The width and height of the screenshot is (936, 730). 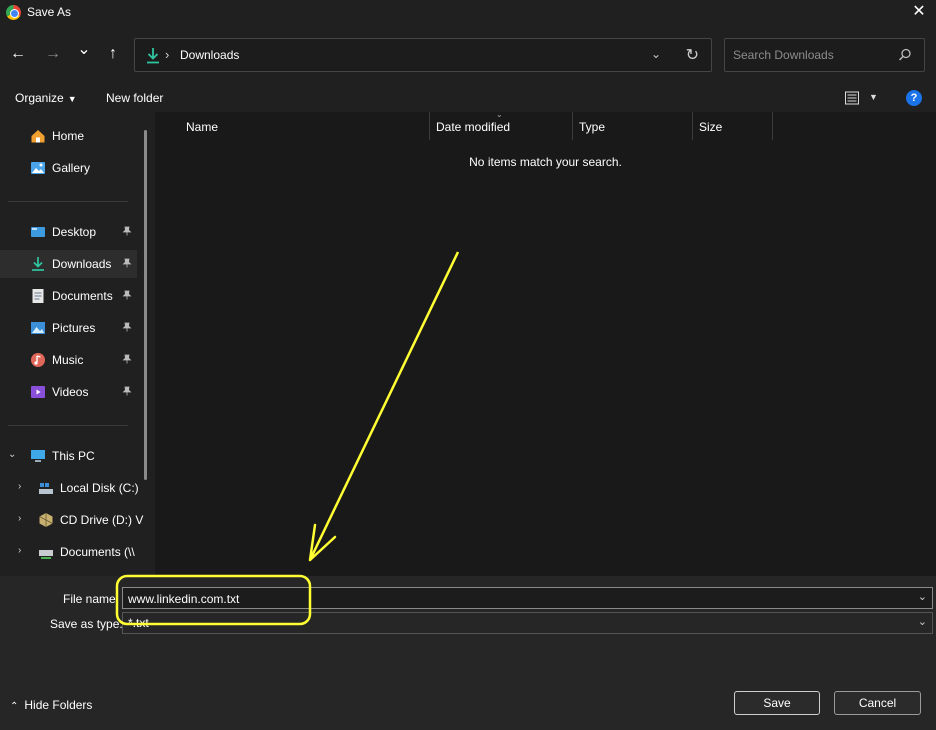 What do you see at coordinates (73, 456) in the screenshot?
I see `sidebar-label: This PC` at bounding box center [73, 456].